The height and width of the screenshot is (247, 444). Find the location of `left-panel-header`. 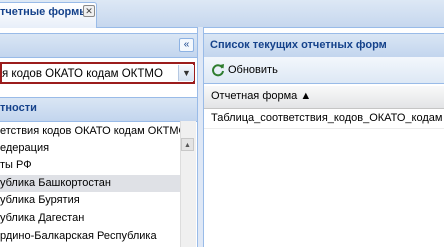

left-panel-header is located at coordinates (98, 45).